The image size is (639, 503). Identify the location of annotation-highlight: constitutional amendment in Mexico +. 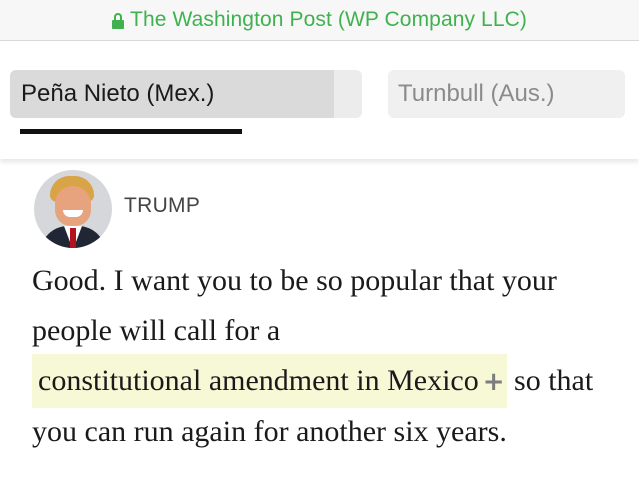
(269, 381).